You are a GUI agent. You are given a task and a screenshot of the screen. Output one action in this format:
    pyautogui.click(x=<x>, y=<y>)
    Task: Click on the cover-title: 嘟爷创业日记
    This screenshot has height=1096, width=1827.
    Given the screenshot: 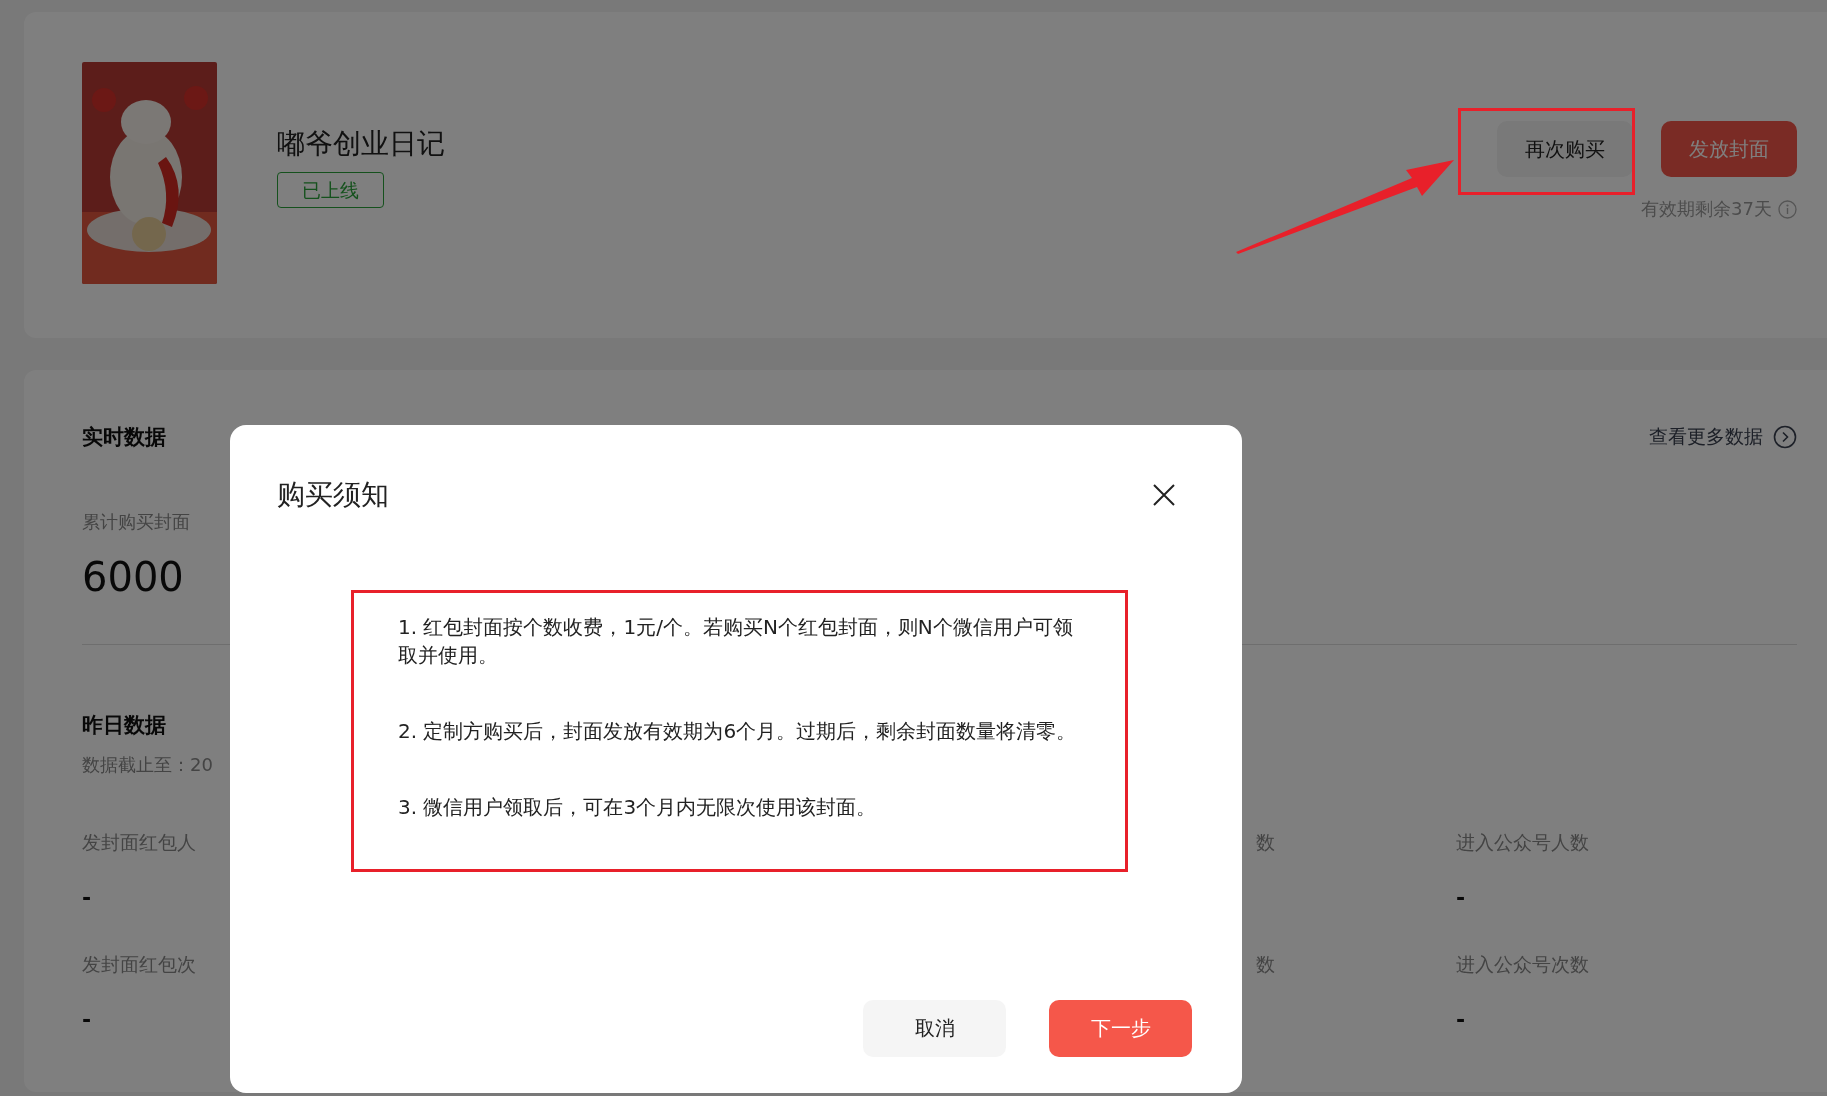 What is the action you would take?
    pyautogui.click(x=361, y=144)
    